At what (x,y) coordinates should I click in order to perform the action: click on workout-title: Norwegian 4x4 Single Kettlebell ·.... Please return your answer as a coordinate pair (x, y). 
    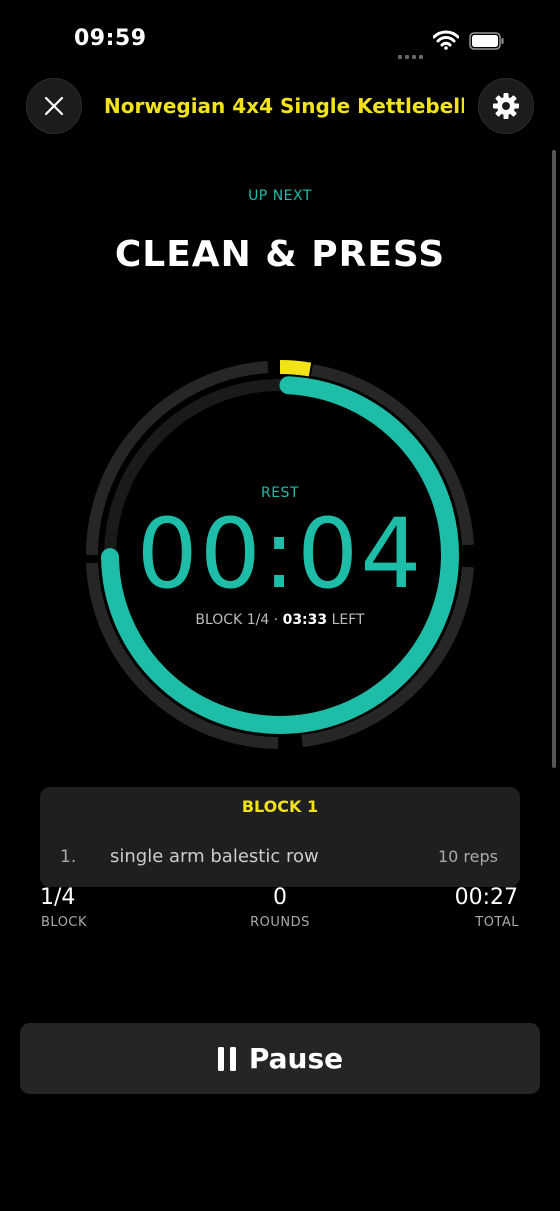
    Looking at the image, I should click on (284, 106).